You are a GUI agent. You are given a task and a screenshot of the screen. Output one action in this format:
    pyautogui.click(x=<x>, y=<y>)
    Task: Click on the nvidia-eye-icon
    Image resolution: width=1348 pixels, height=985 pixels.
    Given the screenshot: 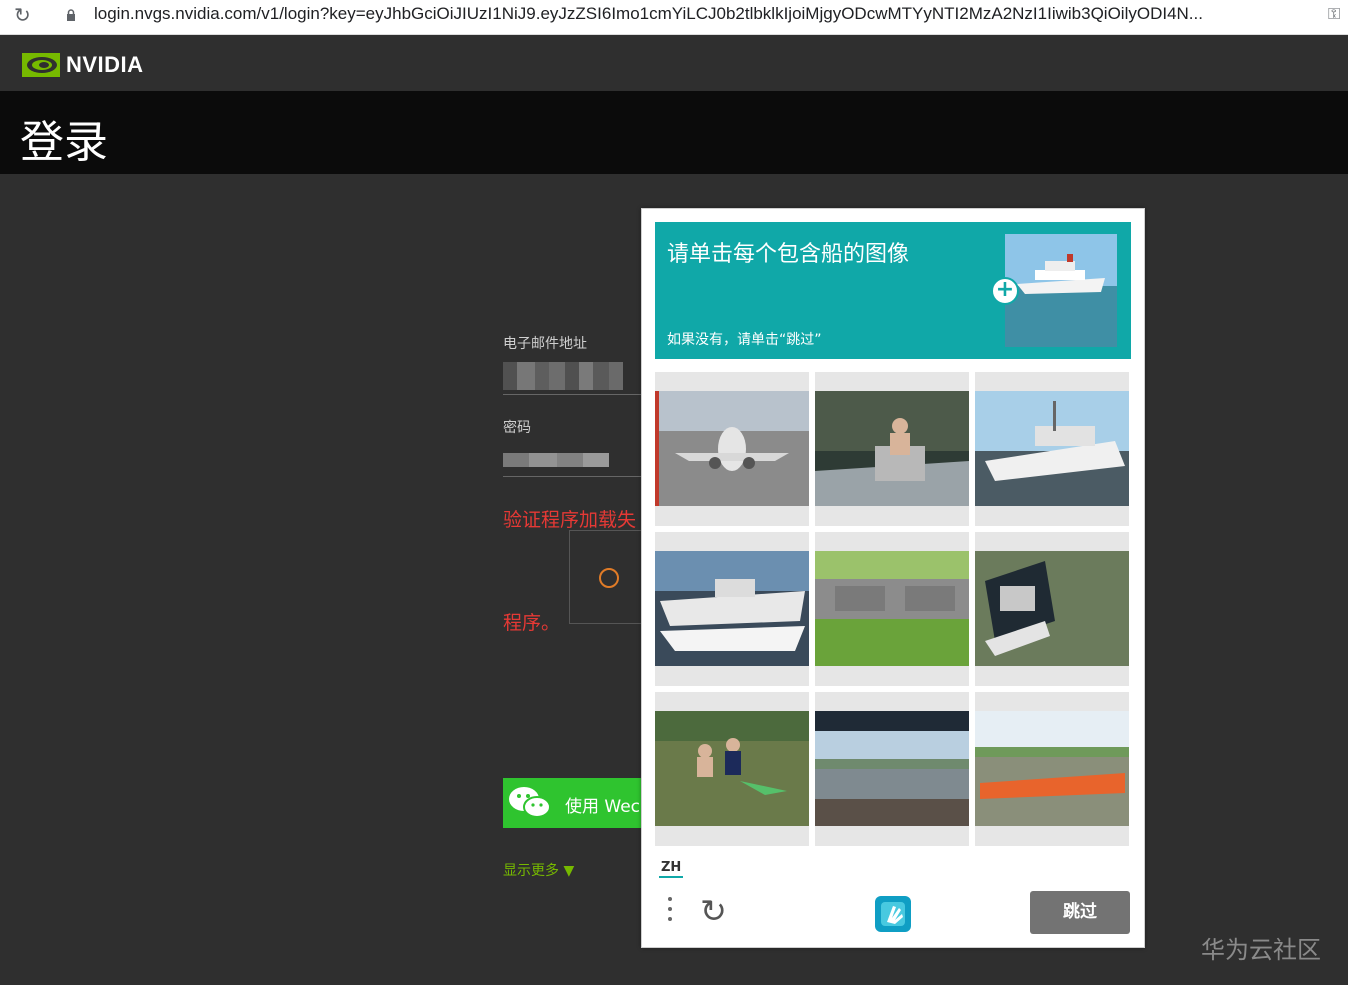 What is the action you would take?
    pyautogui.click(x=41, y=65)
    